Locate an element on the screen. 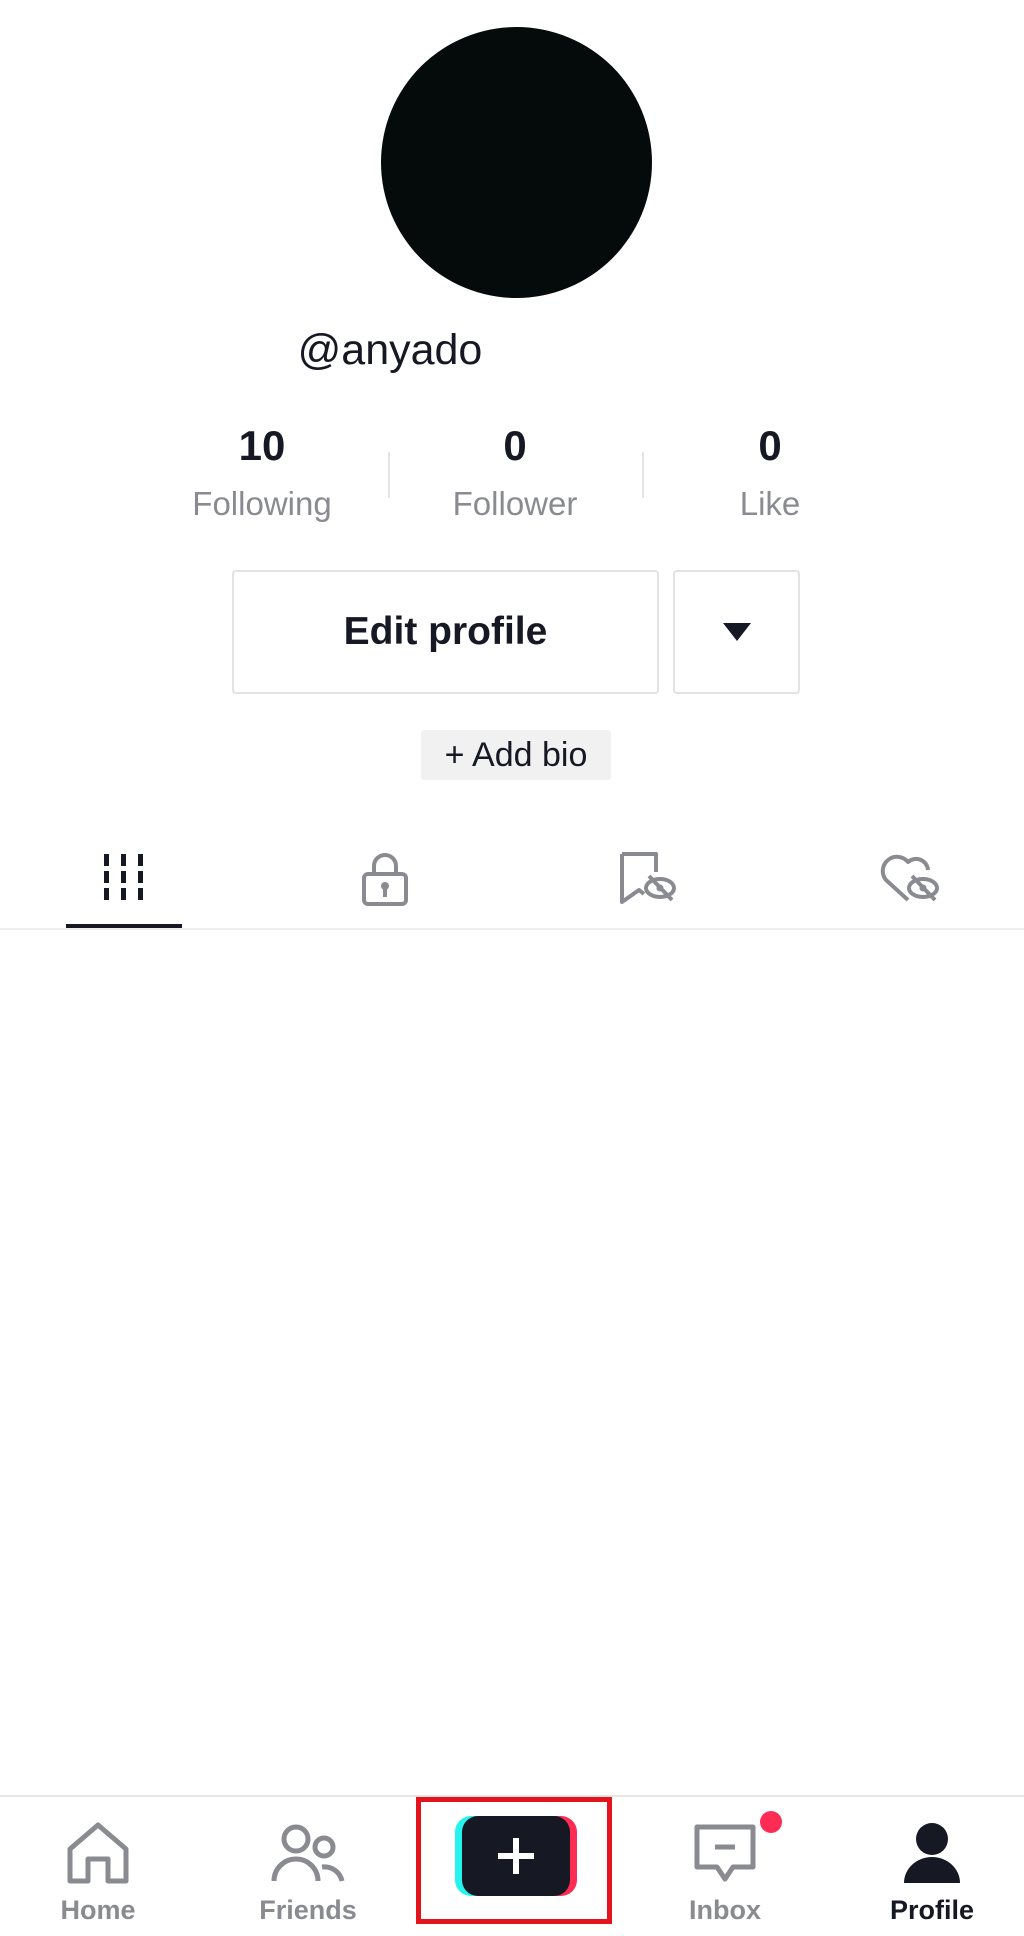  profile-stats: 10 Following 0 Follower 0 Like is located at coordinates (512, 475).